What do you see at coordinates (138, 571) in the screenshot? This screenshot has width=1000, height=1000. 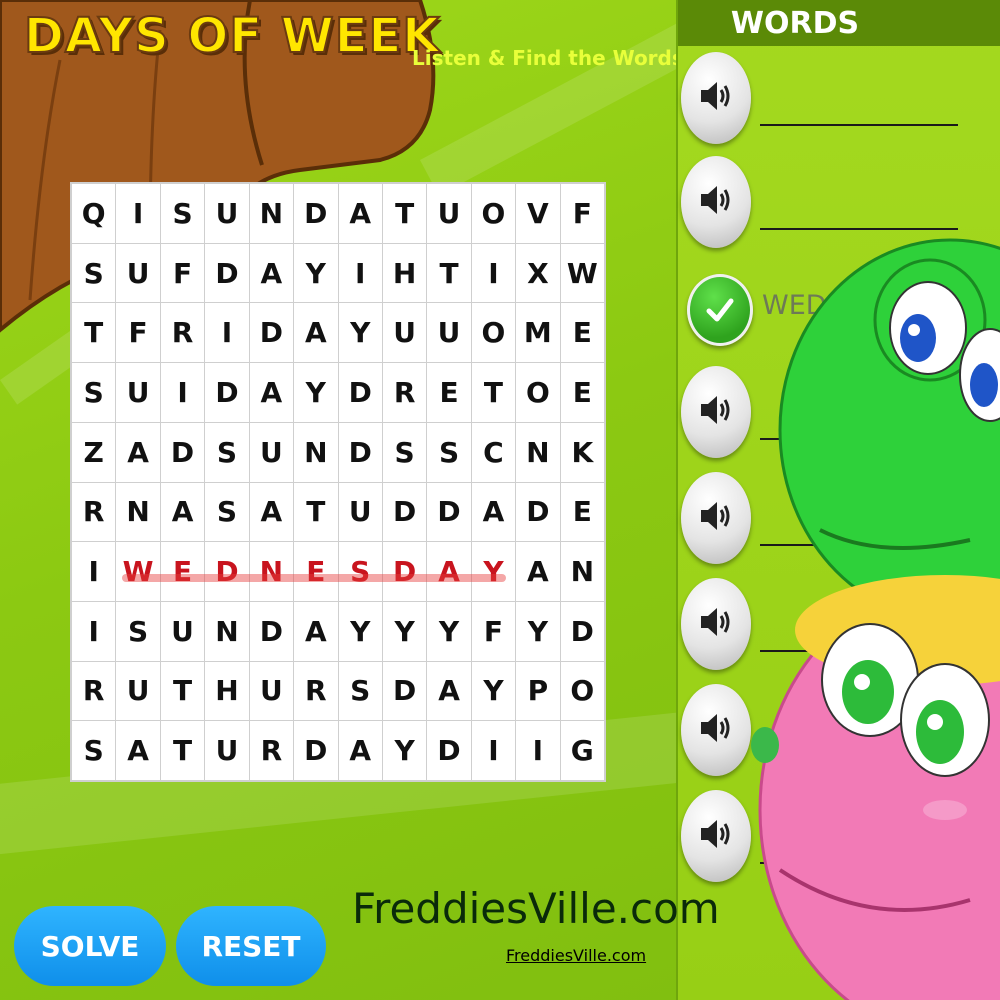 I see `grid-cell: W` at bounding box center [138, 571].